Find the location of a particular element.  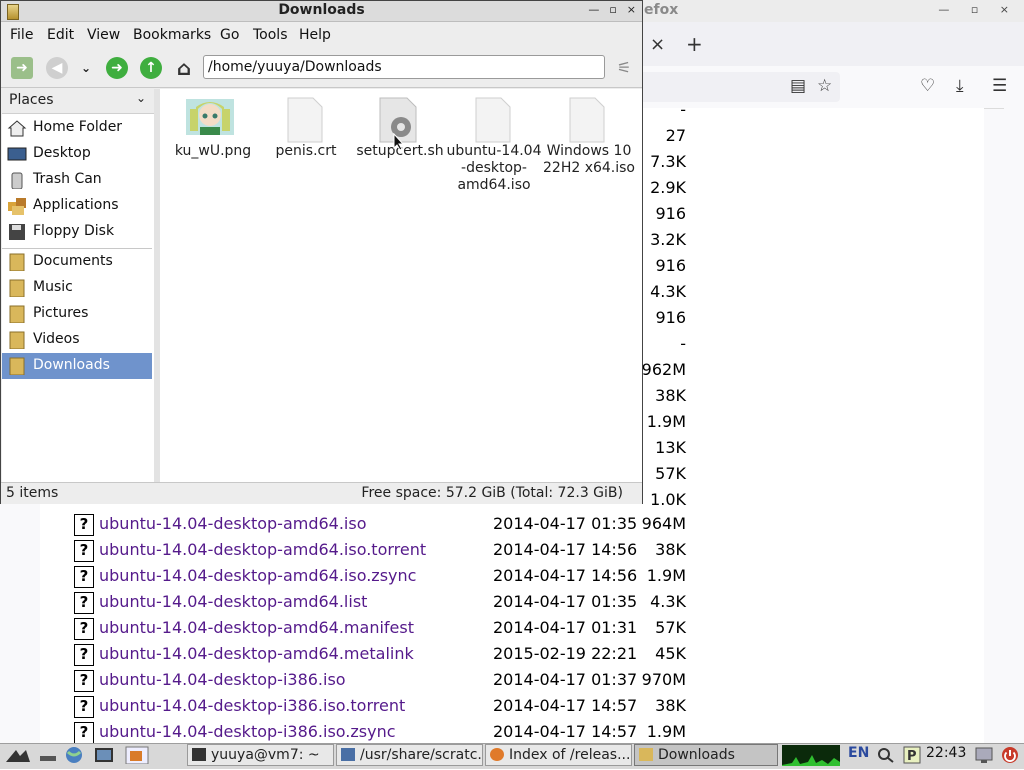

file-name-multiline: ubuntu-14.04 -desktop- amd64.iso is located at coordinates (494, 168).